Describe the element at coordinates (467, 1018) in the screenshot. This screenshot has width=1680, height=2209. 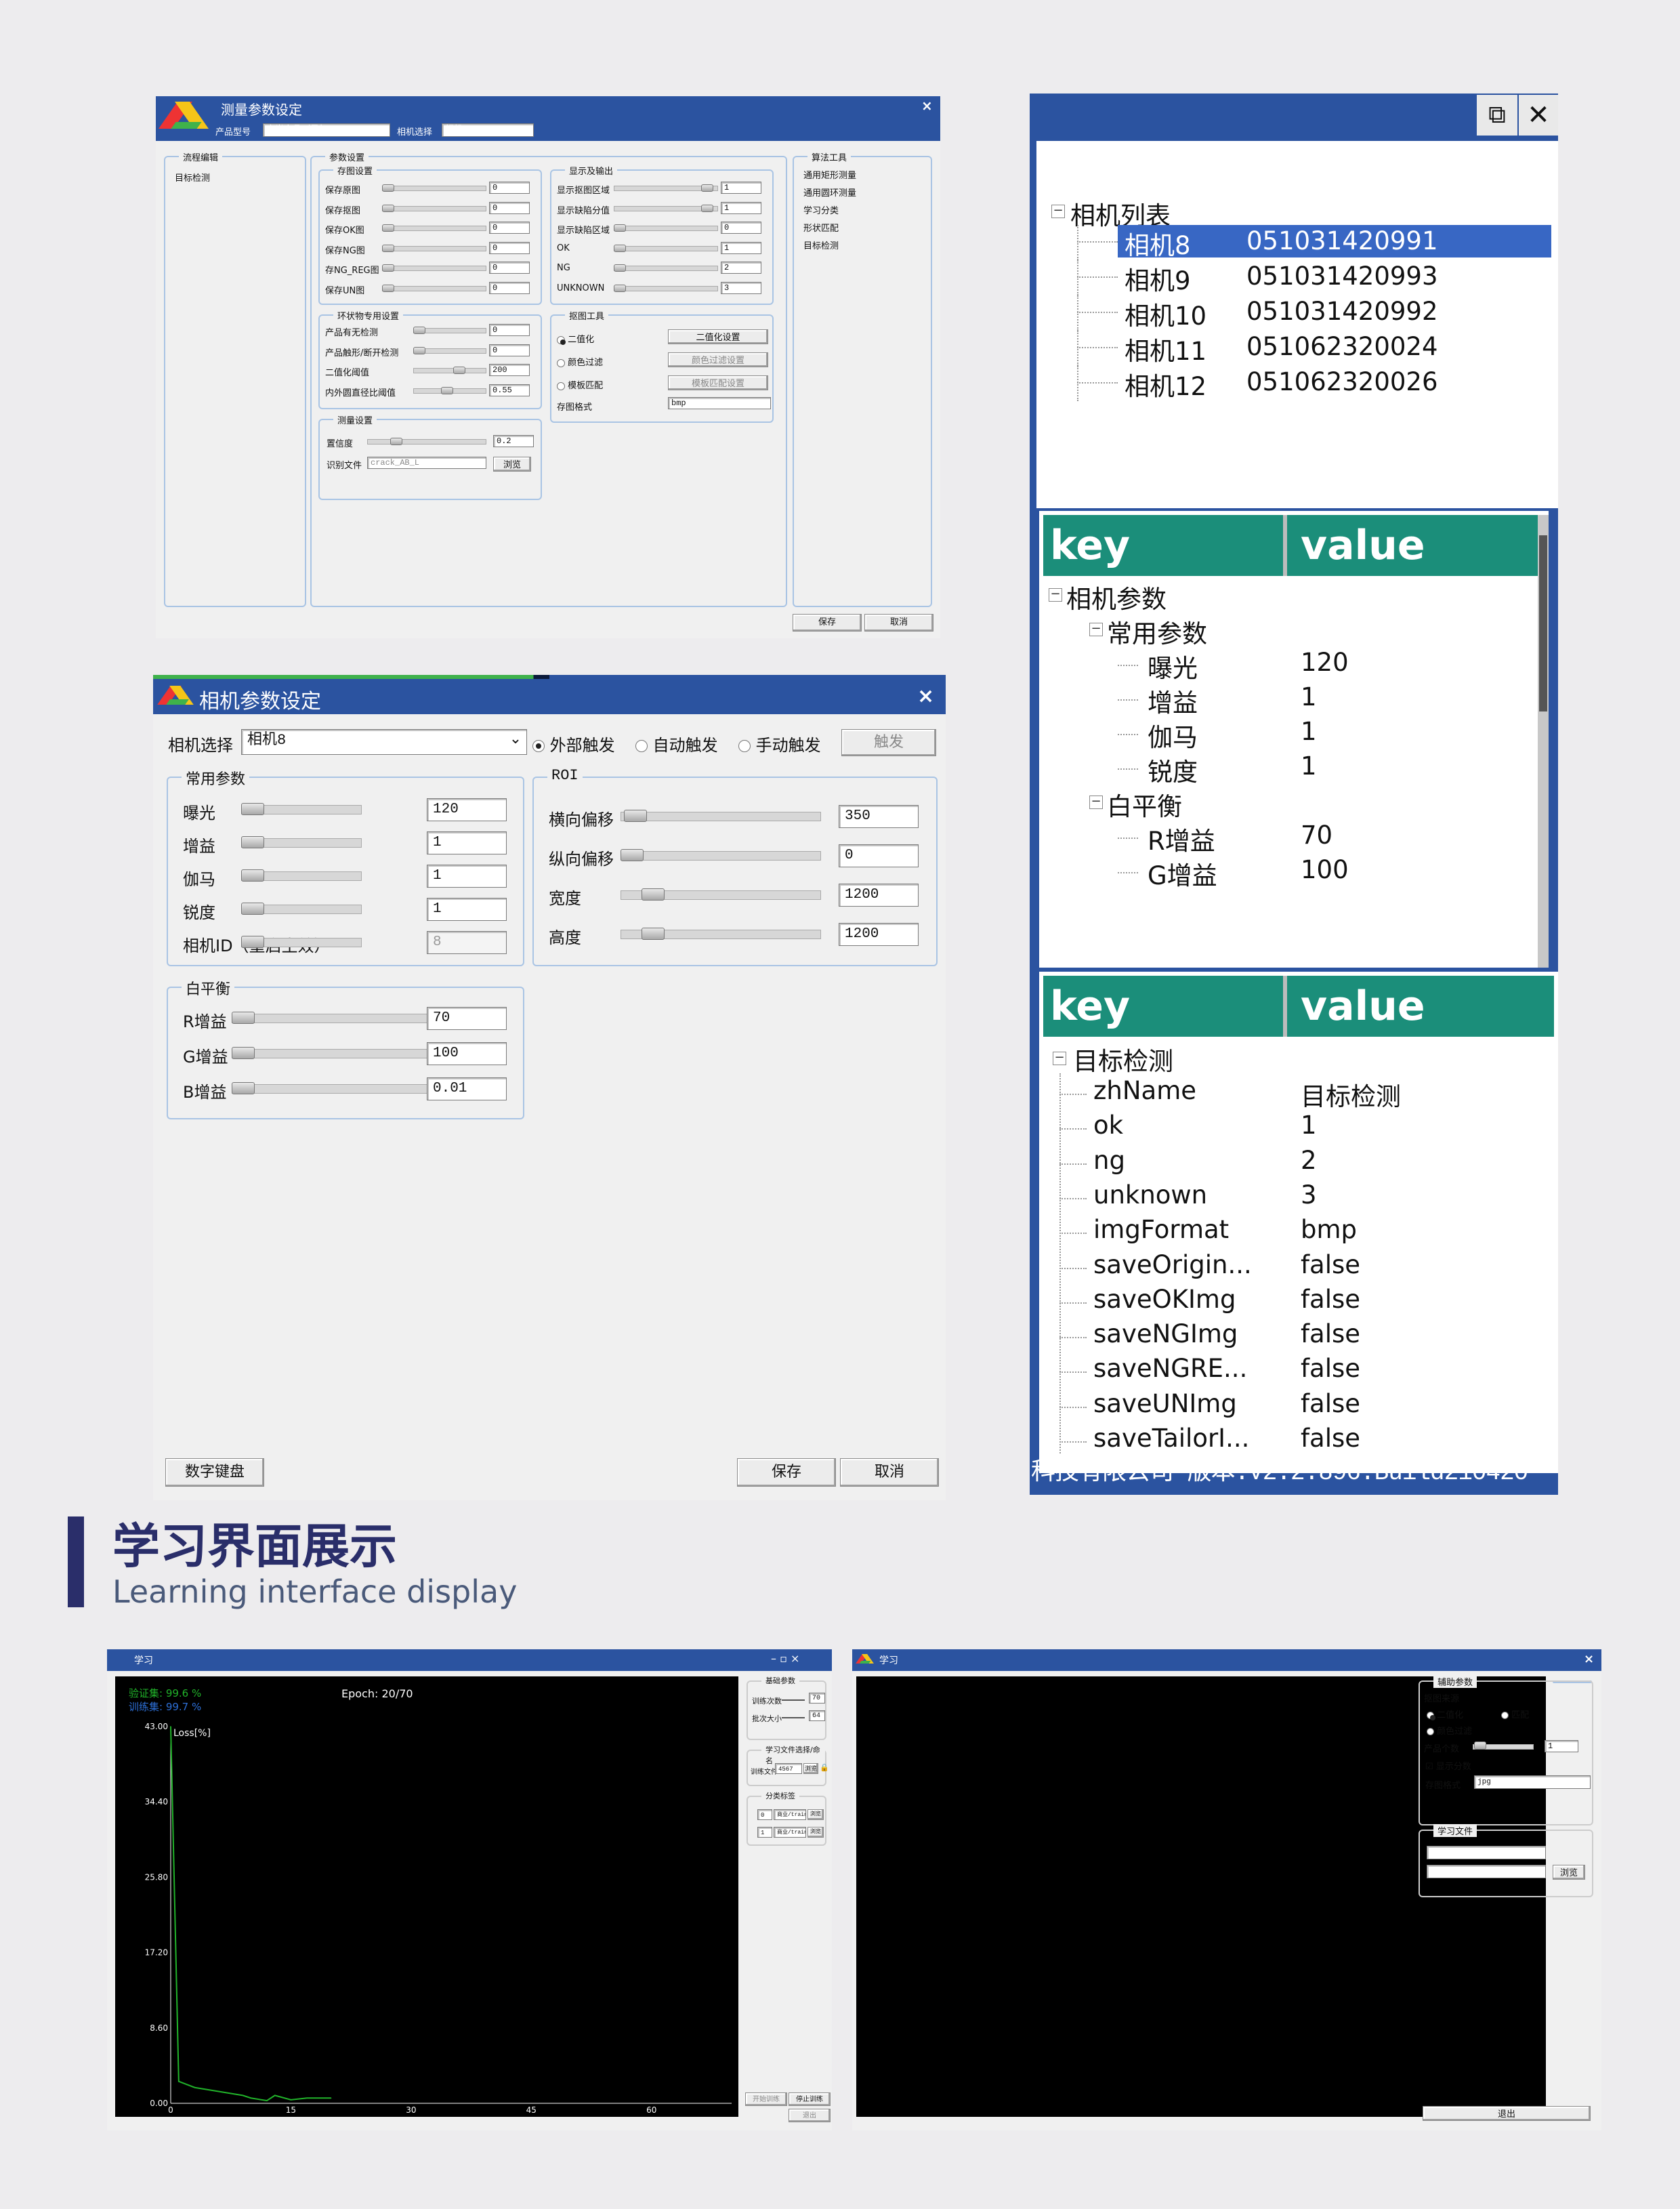
I see `wb-input: 70` at that location.